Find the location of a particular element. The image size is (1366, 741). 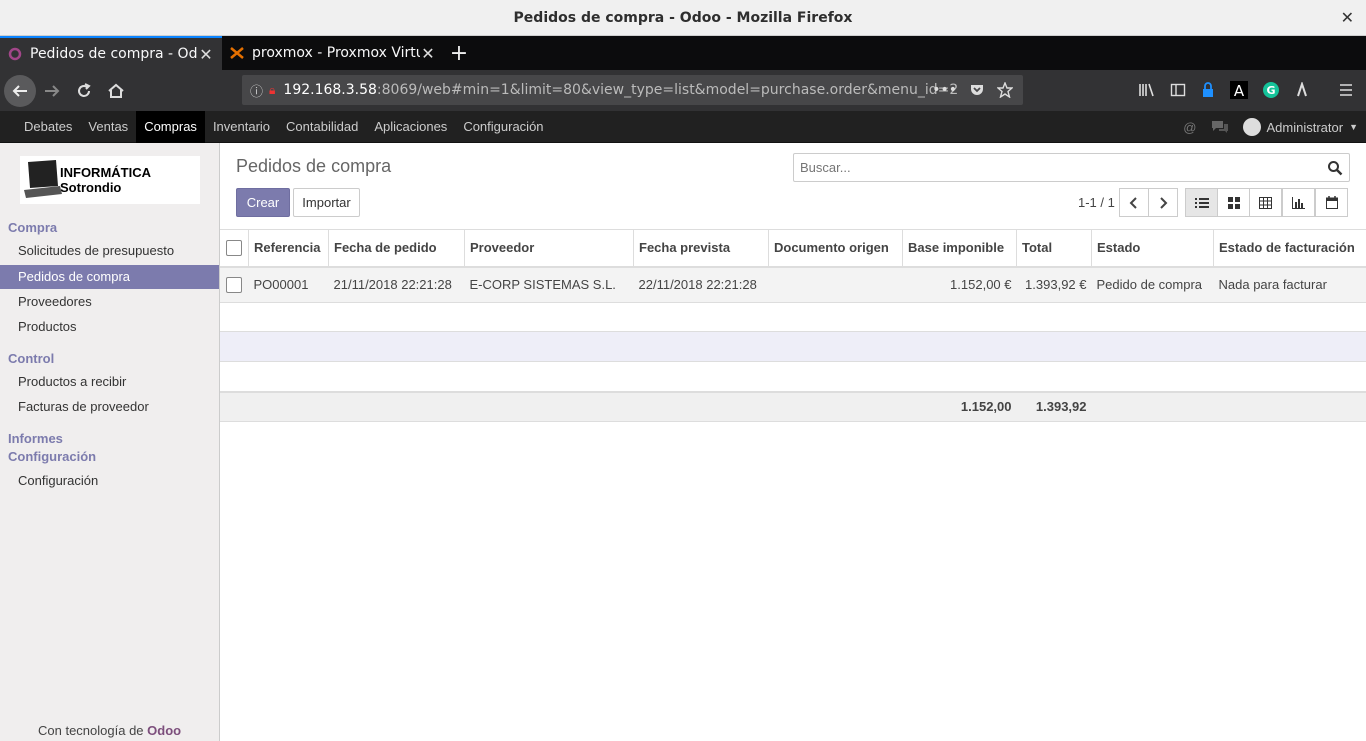

proxmox-favicon-icon is located at coordinates (237, 53).